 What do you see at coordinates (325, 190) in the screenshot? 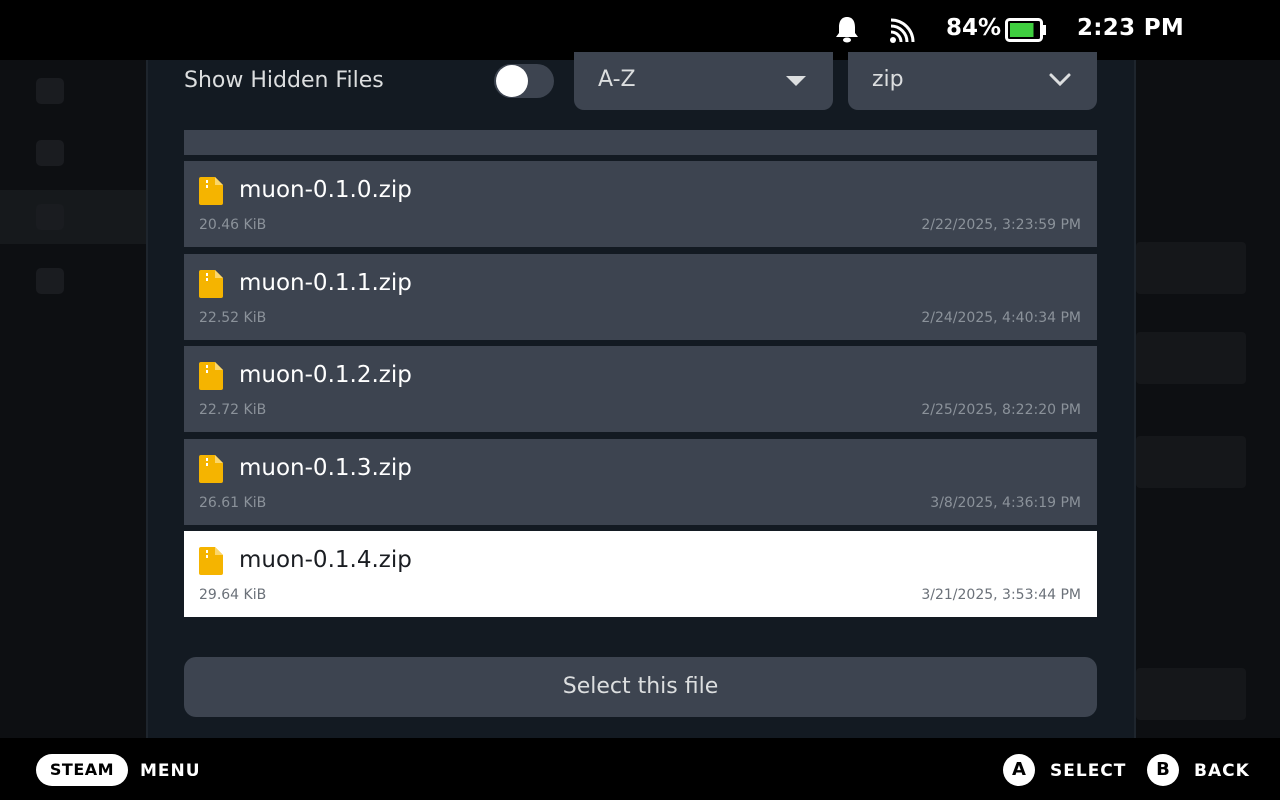
I see `file-name: muon-0.1.0.zip` at bounding box center [325, 190].